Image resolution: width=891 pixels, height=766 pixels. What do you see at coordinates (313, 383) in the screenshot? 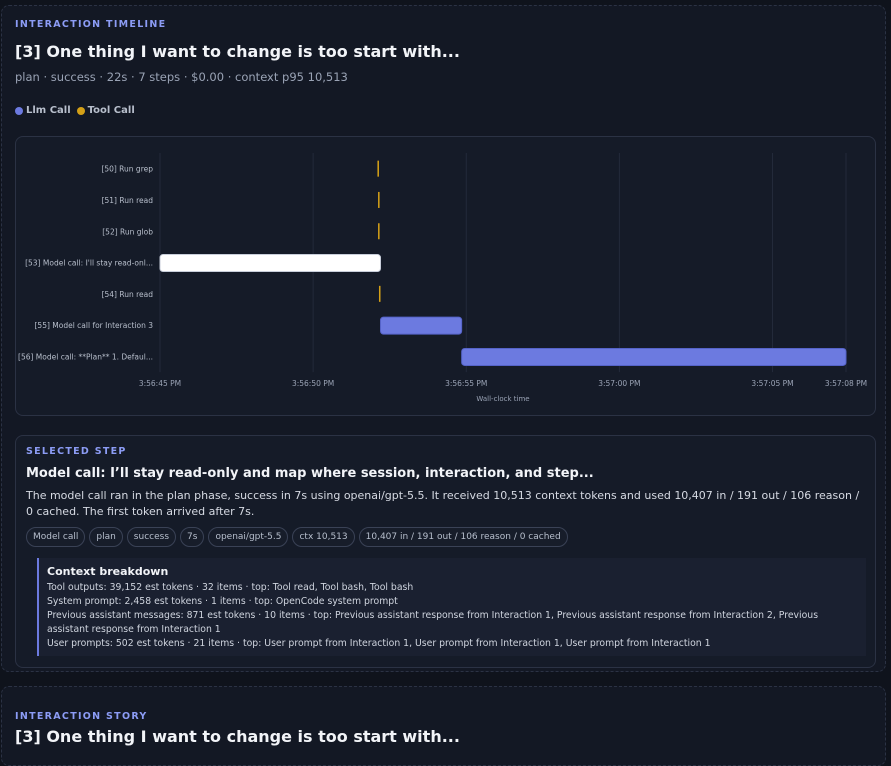
I see `x-tick-label: 3:56:50 PM` at bounding box center [313, 383].